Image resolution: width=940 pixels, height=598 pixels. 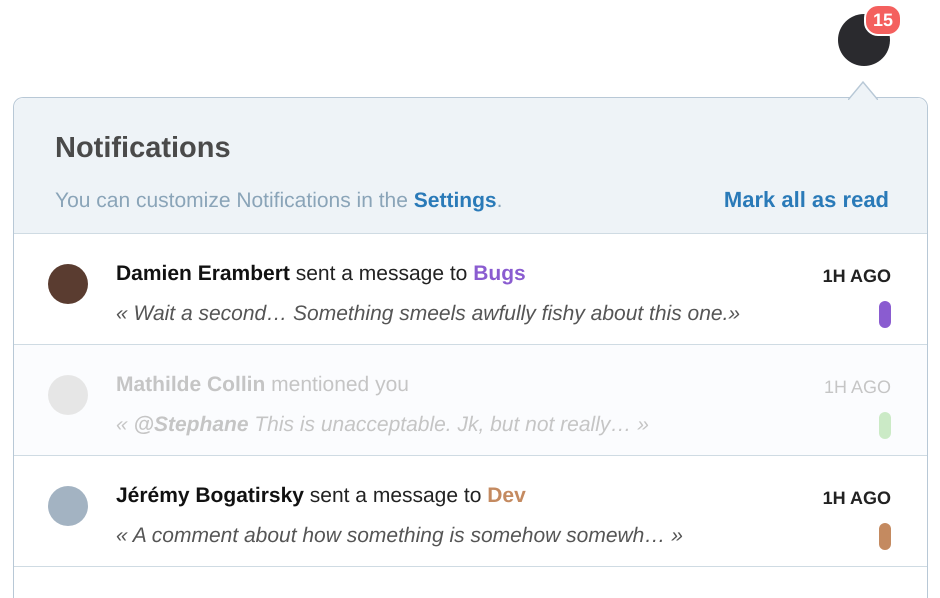 I want to click on message-quote: « @Stephane This is unacceptable. Jk, but not really… », so click(x=383, y=425).